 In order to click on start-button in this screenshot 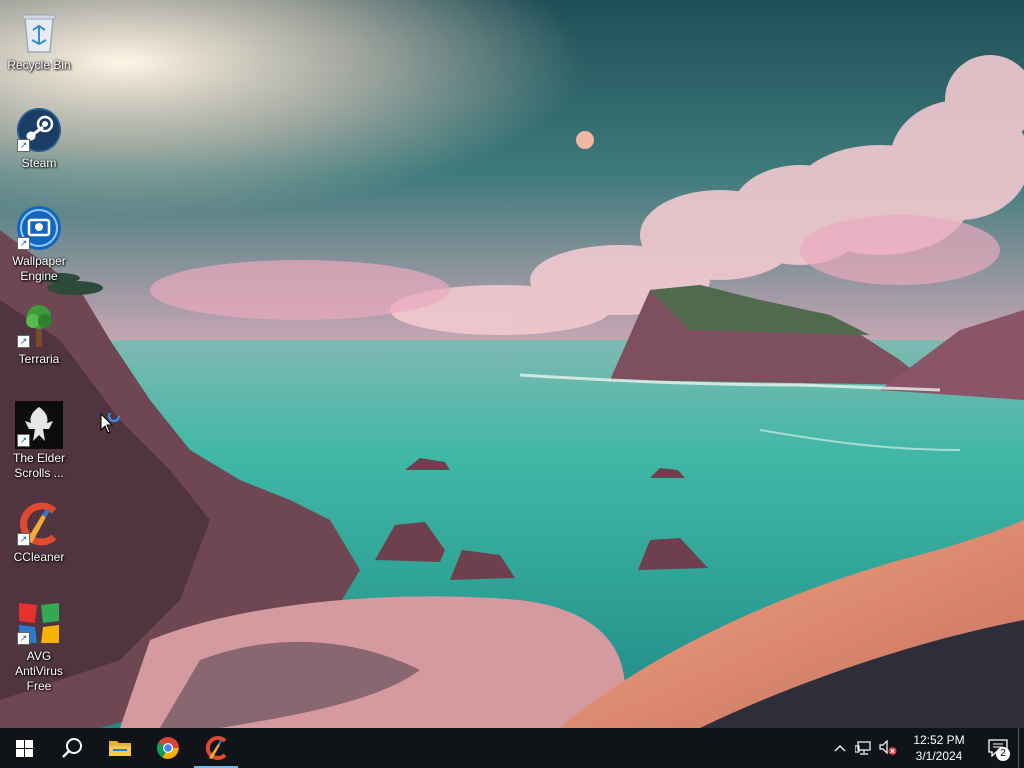, I will do `click(24, 748)`.